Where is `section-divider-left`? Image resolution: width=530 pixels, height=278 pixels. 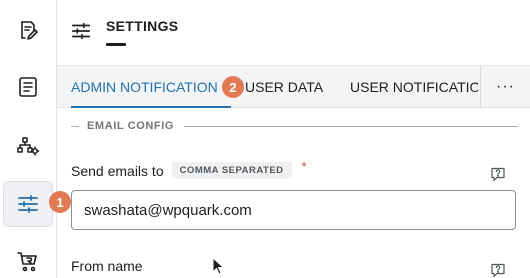 section-divider-left is located at coordinates (75, 126).